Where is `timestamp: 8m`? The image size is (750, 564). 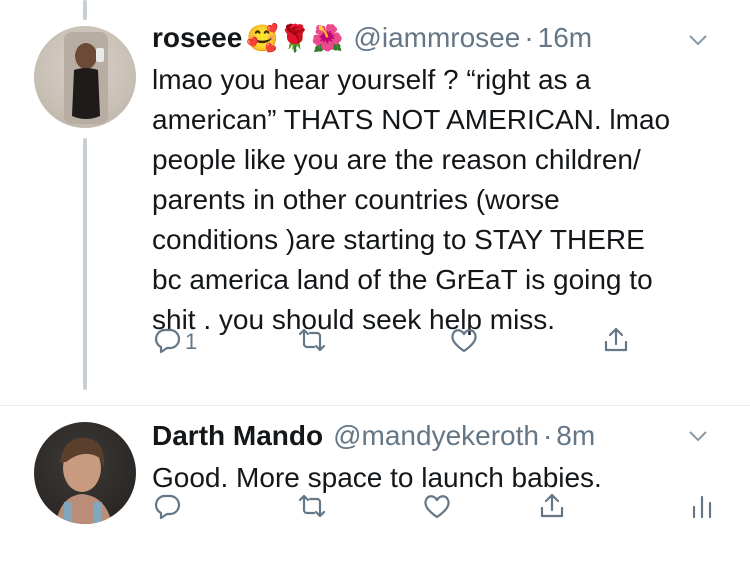 timestamp: 8m is located at coordinates (575, 436).